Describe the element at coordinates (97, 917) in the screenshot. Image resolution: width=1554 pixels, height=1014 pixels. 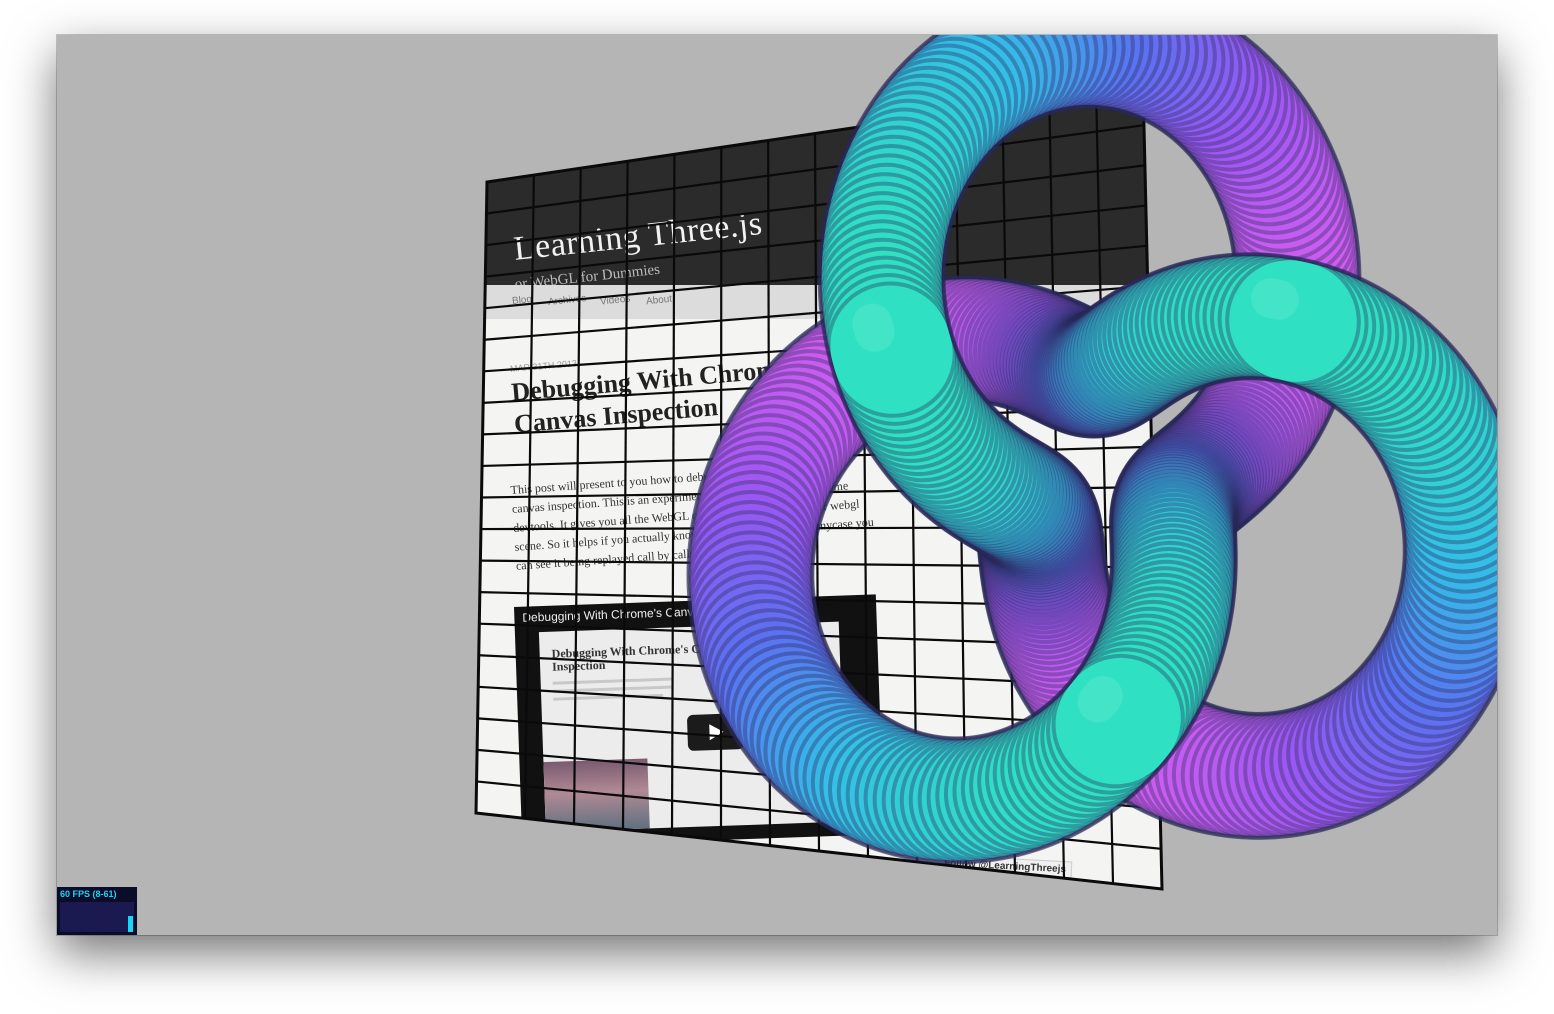
I see `fps-graph` at that location.